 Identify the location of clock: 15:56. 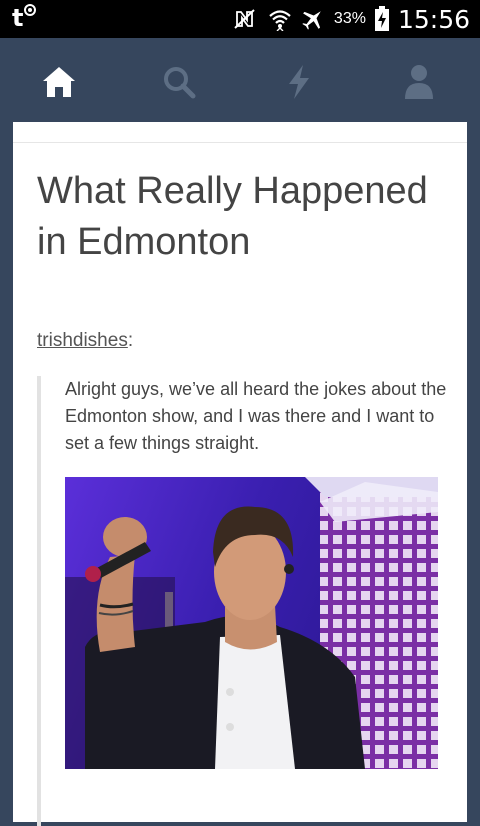
(433, 19).